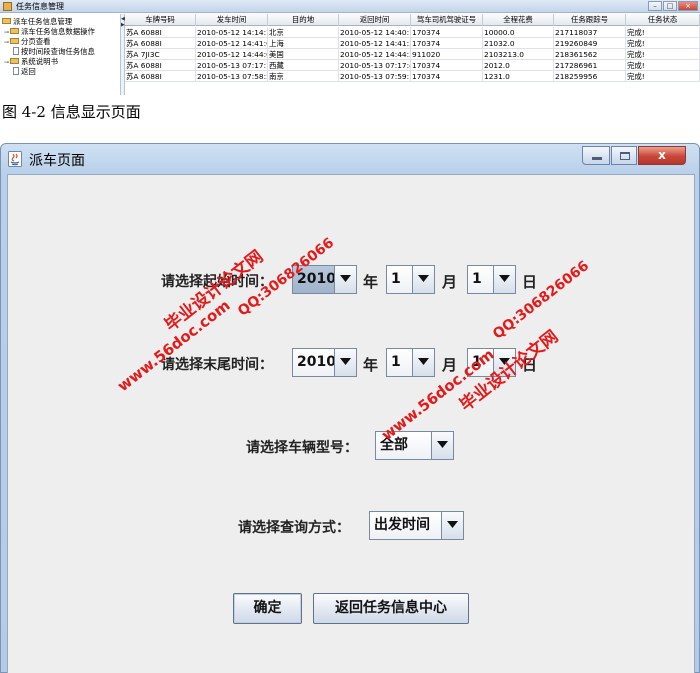  I want to click on column-header: 驾车司机驾驶证号, so click(447, 20).